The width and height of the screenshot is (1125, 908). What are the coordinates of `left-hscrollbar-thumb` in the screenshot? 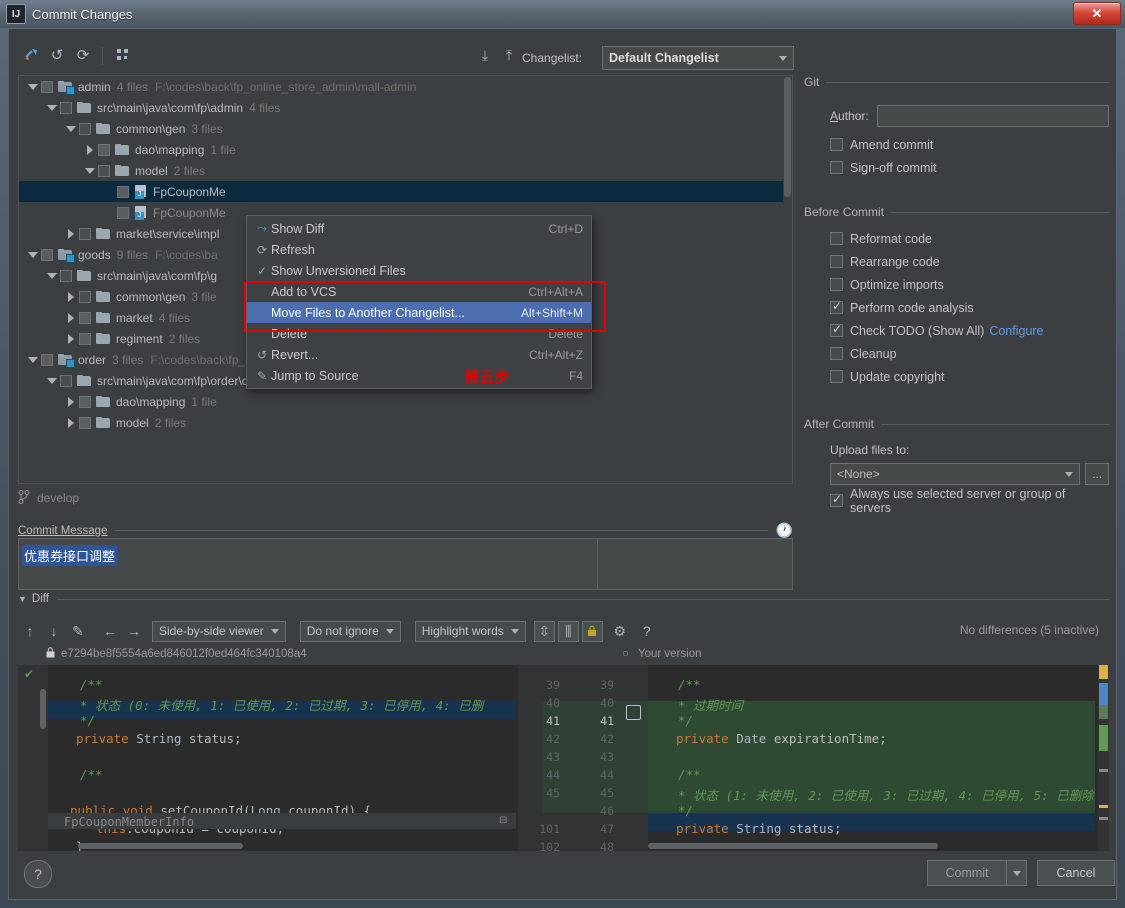 It's located at (160, 846).